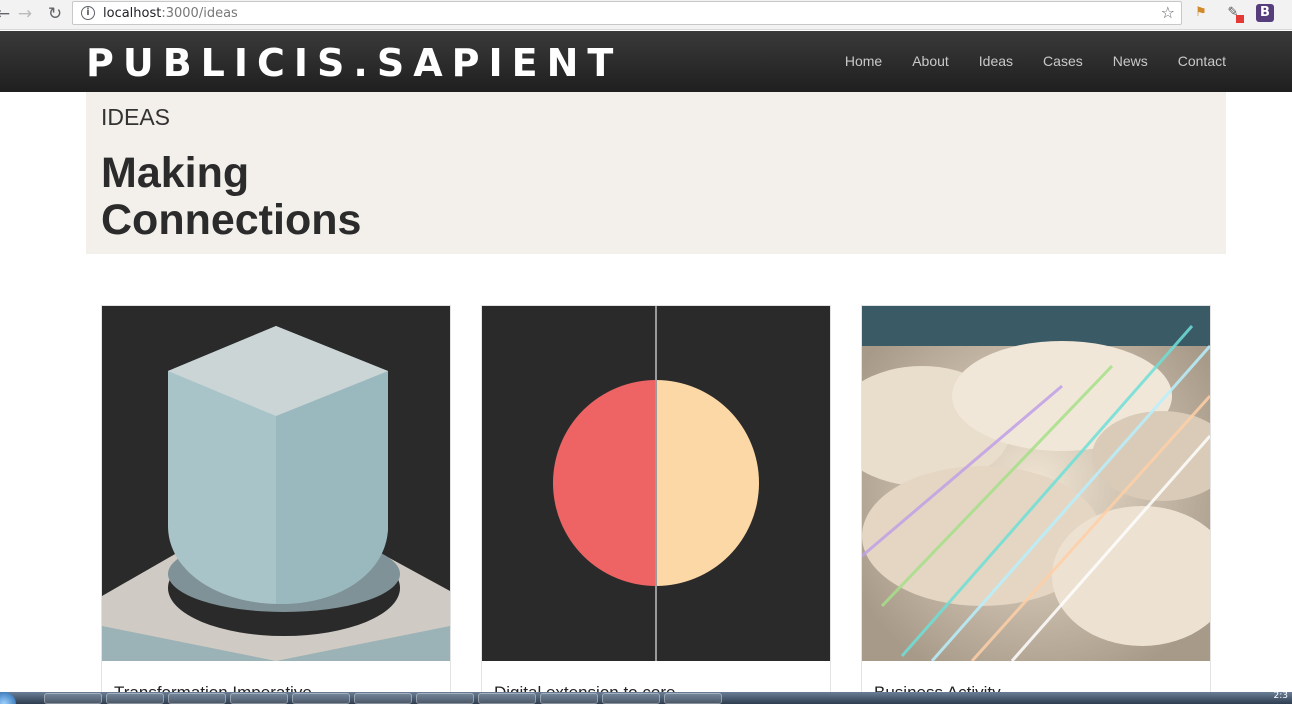 Image resolution: width=1292 pixels, height=704 pixels. Describe the element at coordinates (1020, 61) in the screenshot. I see `main-nav: Home About Ideas Cases News Contact` at that location.